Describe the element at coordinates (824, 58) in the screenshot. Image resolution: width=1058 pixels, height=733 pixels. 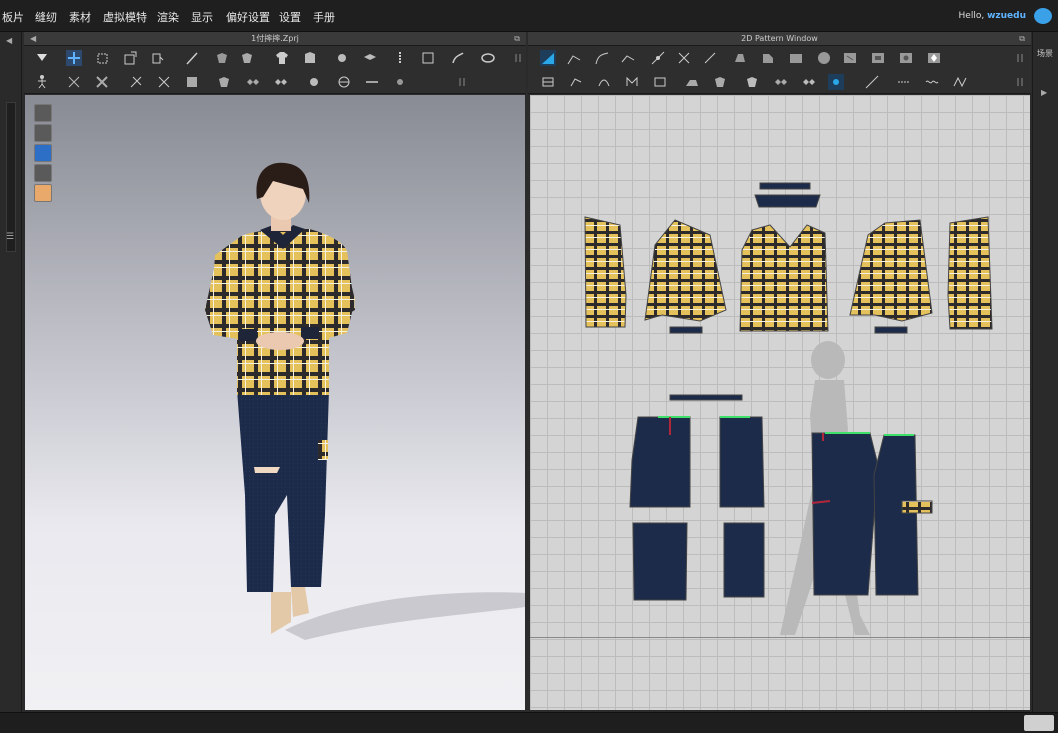
I see `circle-icon` at that location.